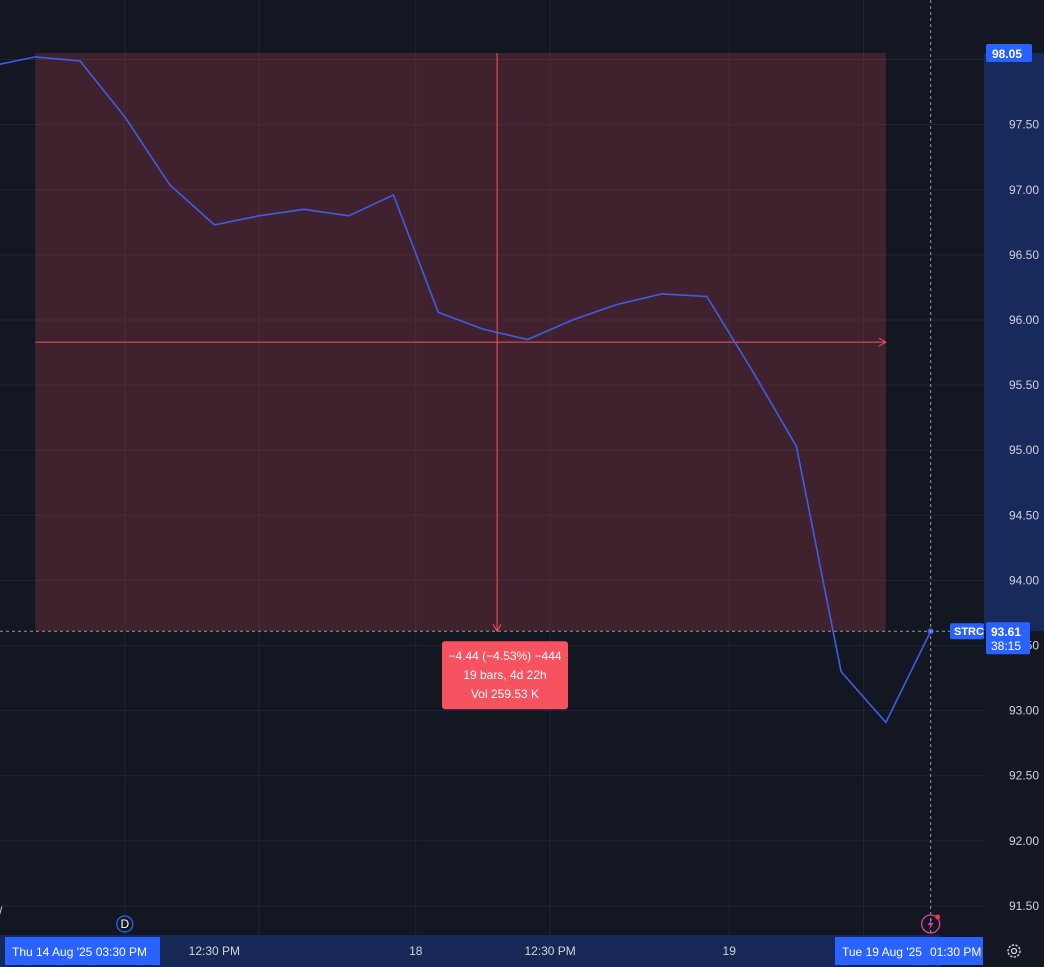 The height and width of the screenshot is (967, 1044). I want to click on current-price-label: 93.61, so click(1006, 632).